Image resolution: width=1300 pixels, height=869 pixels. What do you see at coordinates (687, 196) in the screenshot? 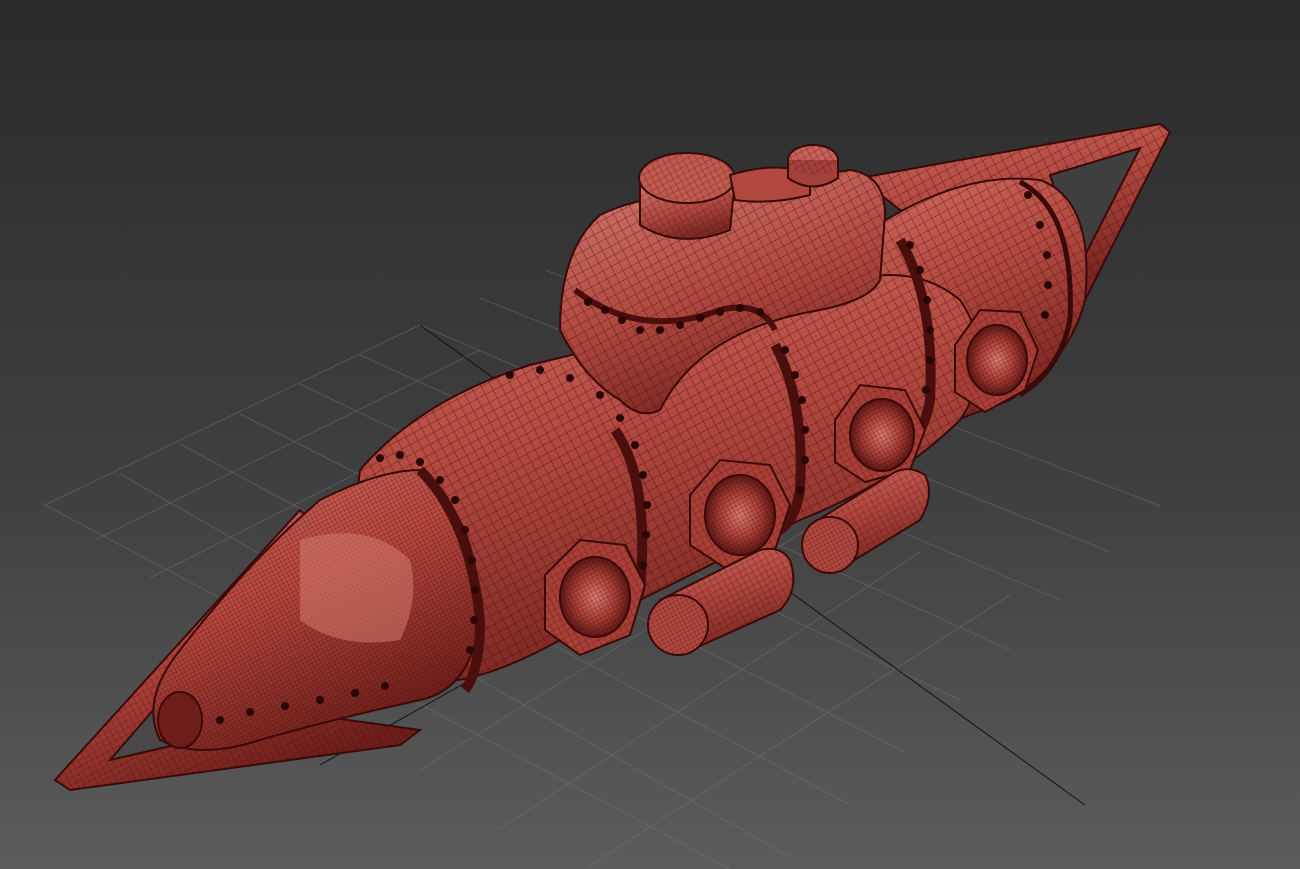
I see `tower-hatch` at bounding box center [687, 196].